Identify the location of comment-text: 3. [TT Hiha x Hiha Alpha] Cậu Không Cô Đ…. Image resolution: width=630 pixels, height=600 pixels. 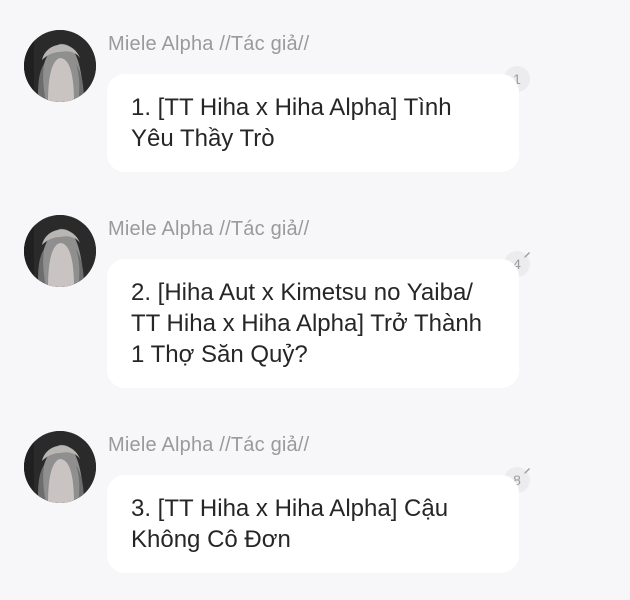
(290, 524).